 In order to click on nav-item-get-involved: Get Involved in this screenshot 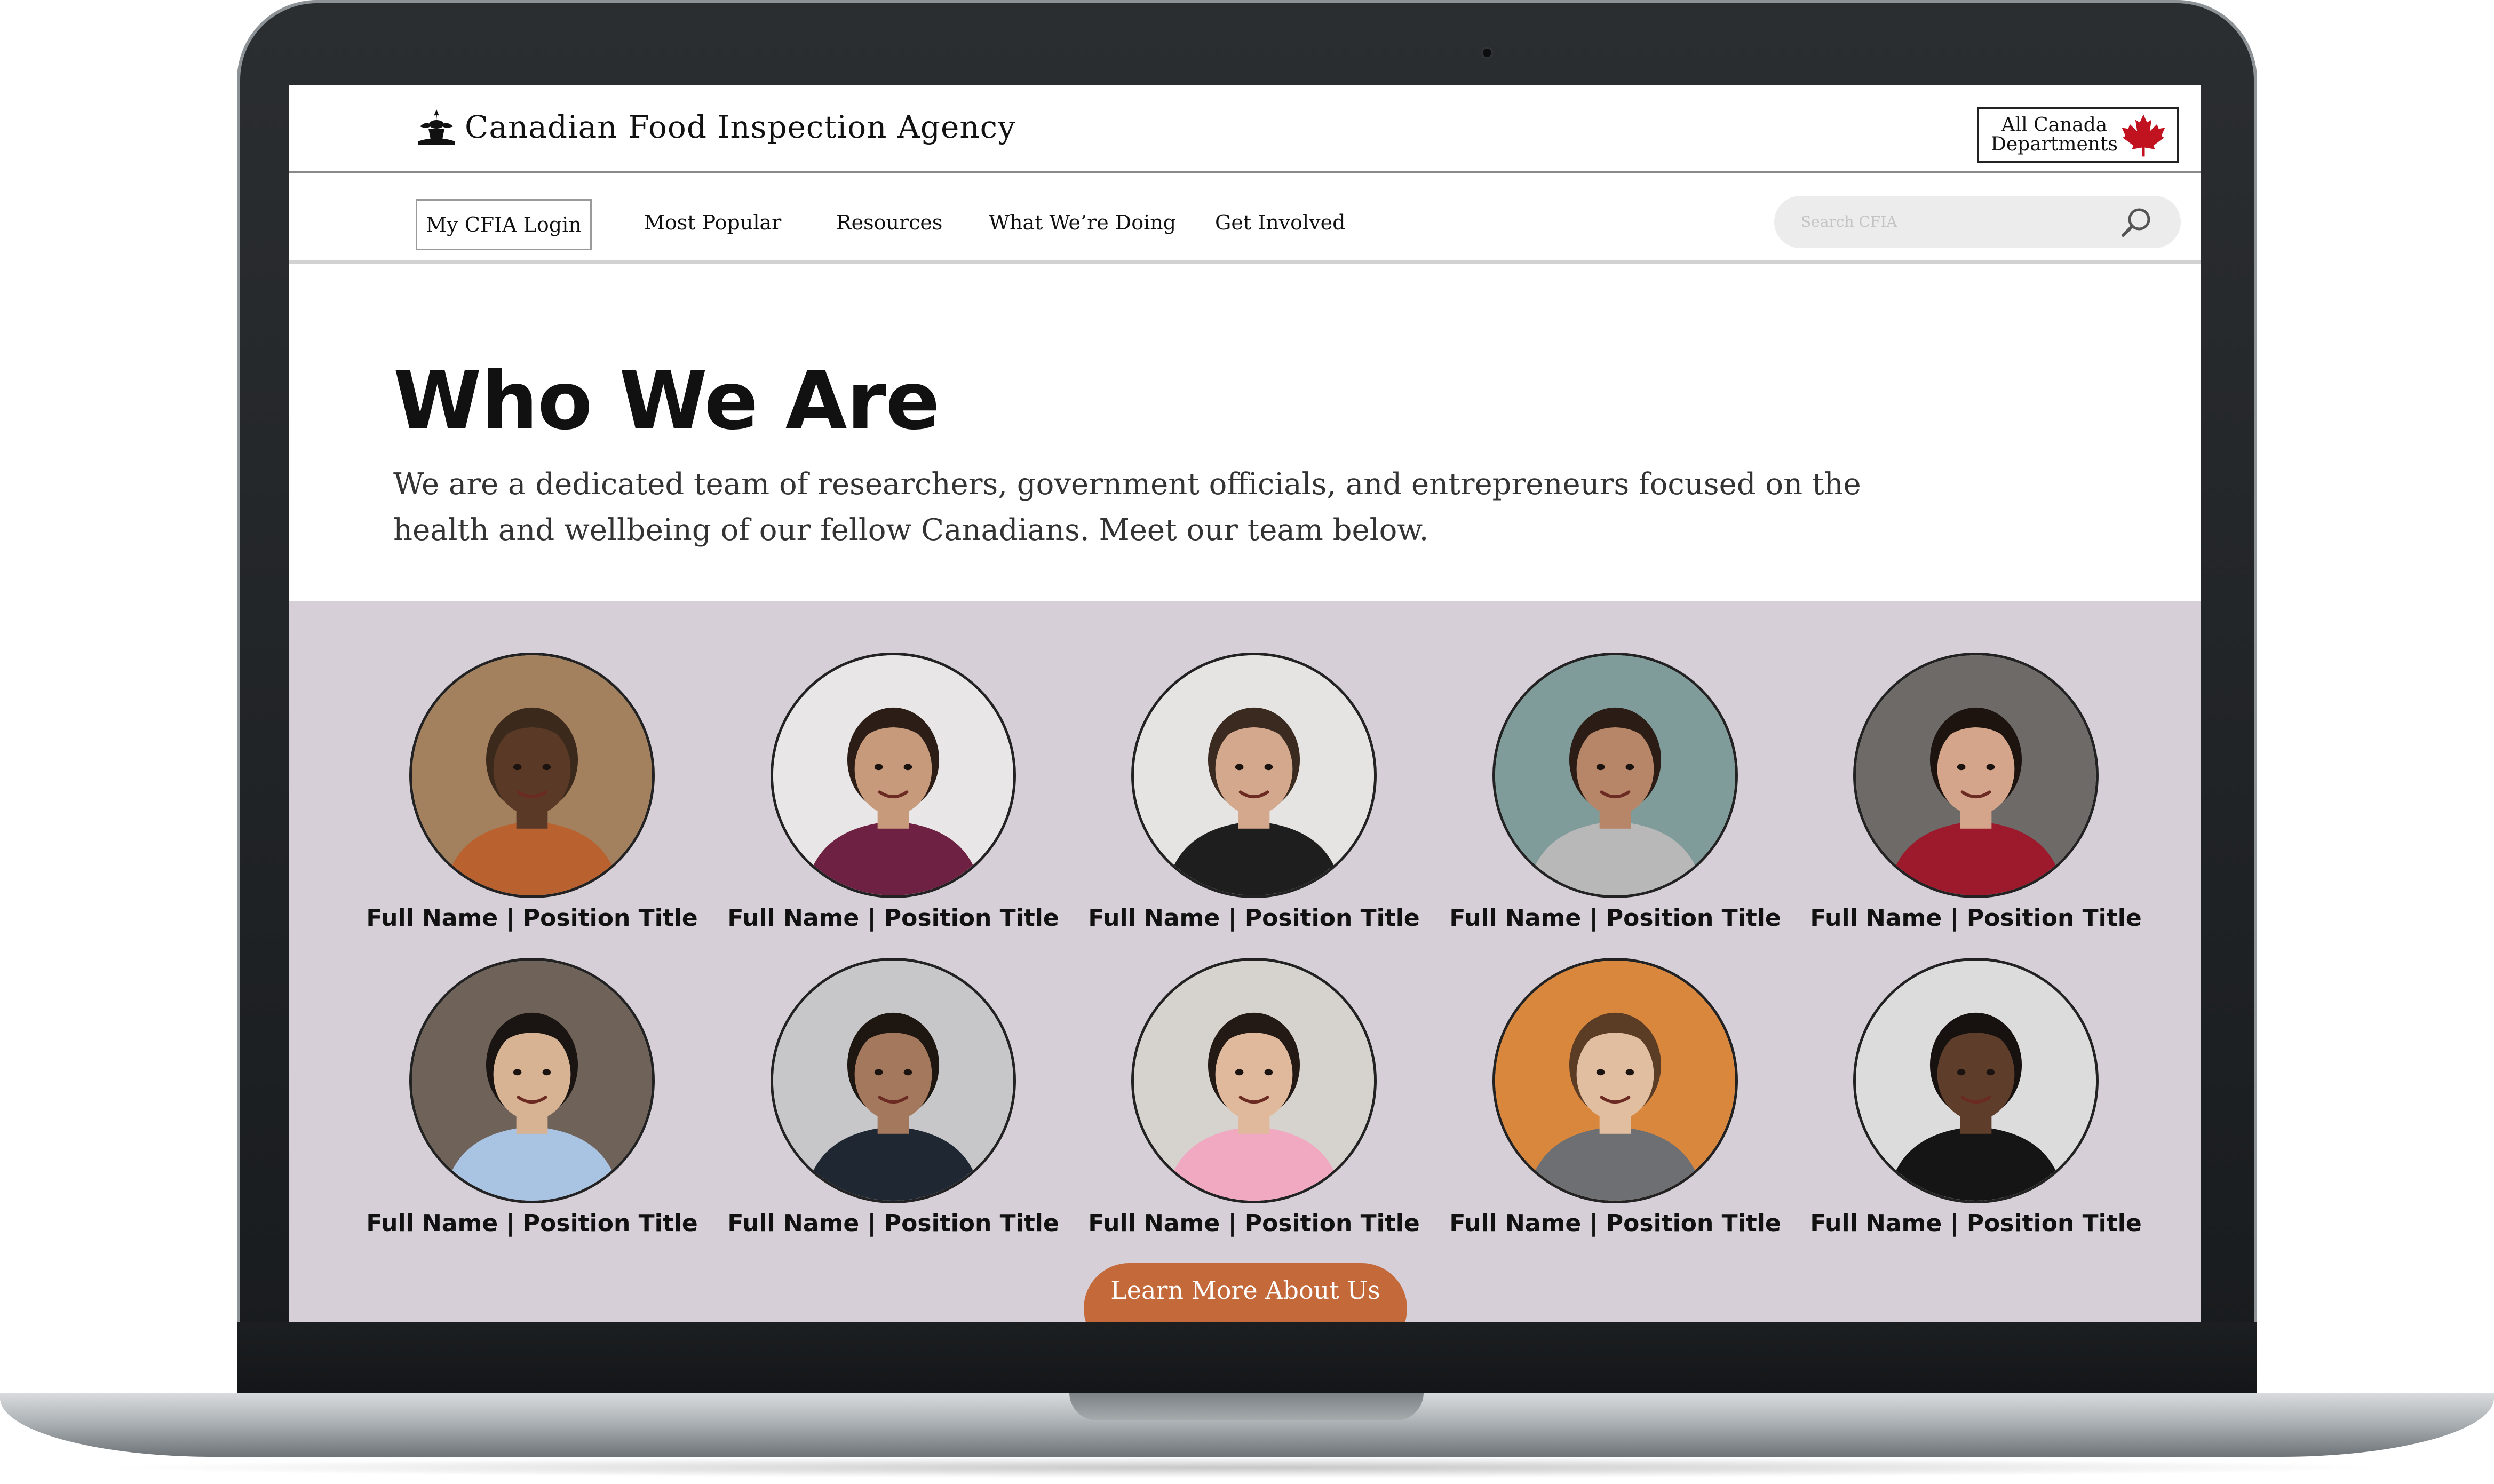, I will do `click(1280, 222)`.